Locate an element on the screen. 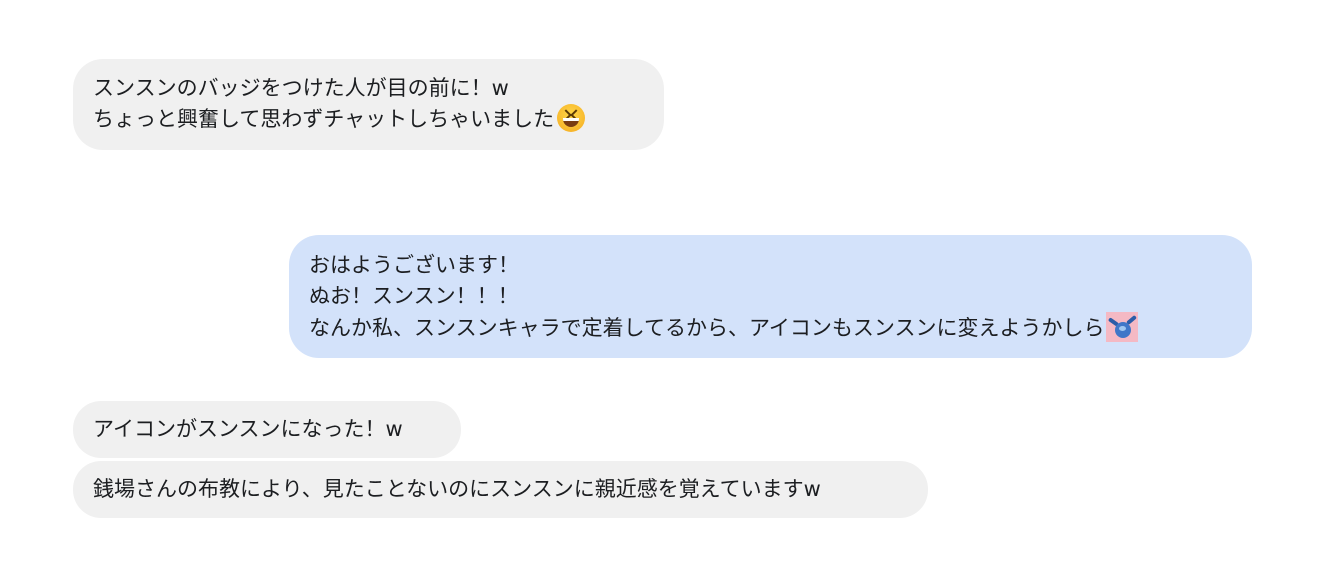  message-text-line: ちょっと興奮して思わずチャットしちゃいました is located at coordinates (368, 119).